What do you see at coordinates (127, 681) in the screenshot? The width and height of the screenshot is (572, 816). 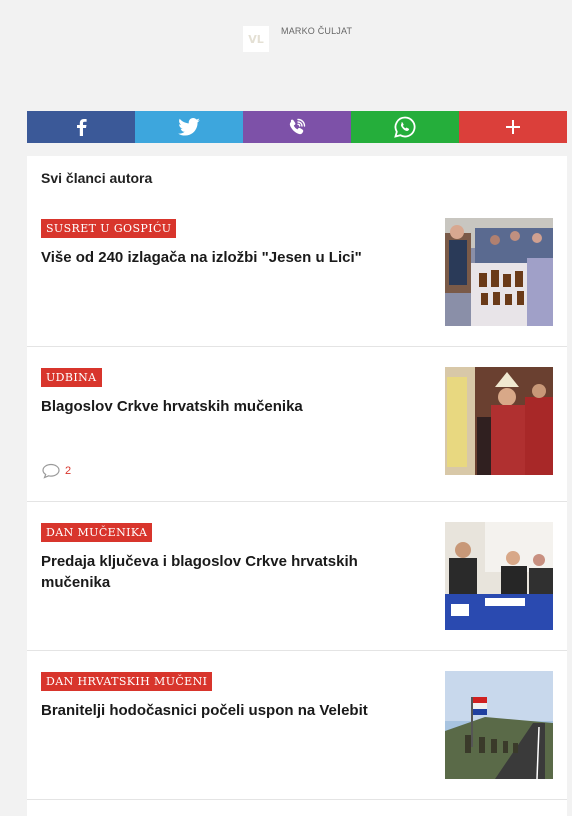 I see `article-tag: DAN HRVATSKIH MUČENI` at bounding box center [127, 681].